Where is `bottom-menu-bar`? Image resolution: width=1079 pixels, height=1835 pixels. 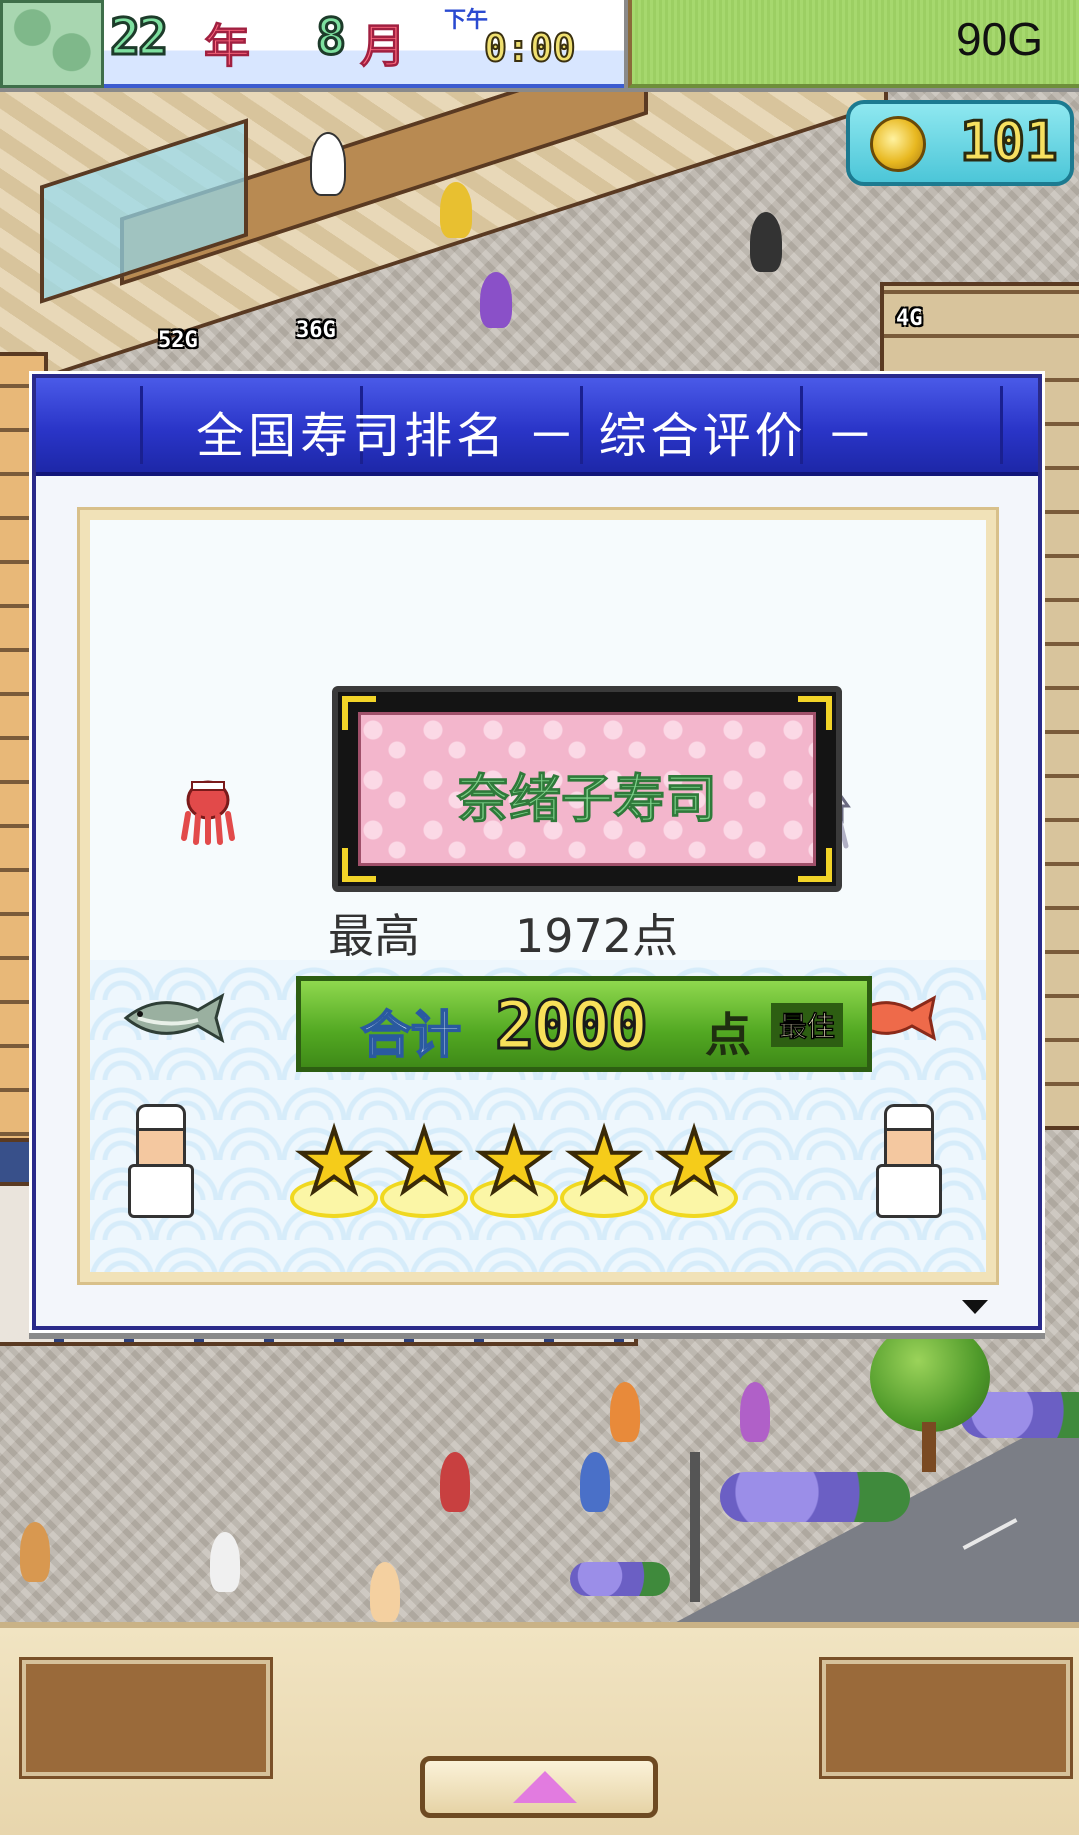 bottom-menu-bar is located at coordinates (539, 1728).